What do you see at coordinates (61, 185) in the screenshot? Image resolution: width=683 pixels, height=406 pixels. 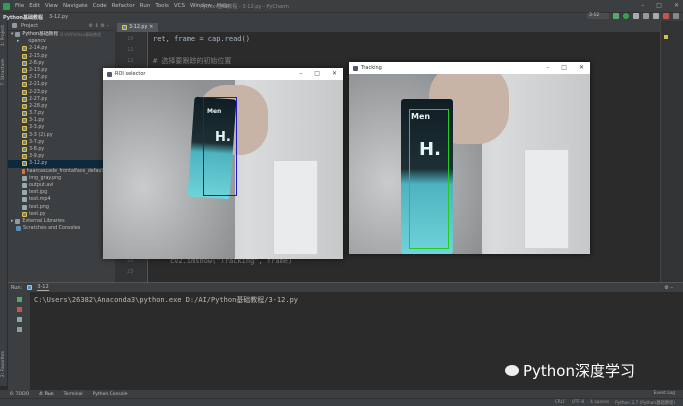 I see `tree-item: output.avi` at bounding box center [61, 185].